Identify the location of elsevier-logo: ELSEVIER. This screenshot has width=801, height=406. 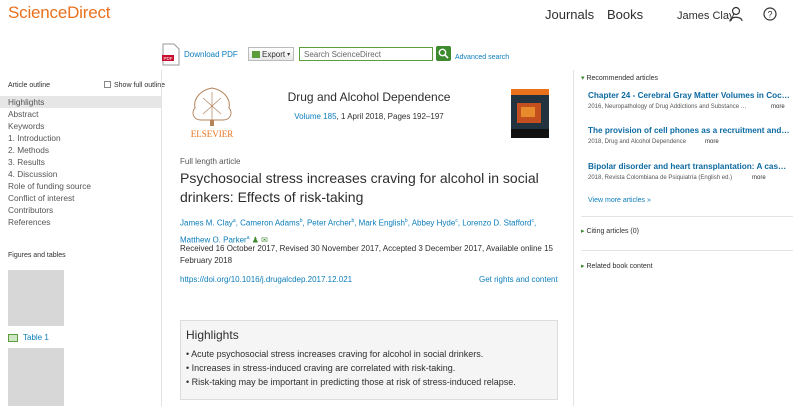
(212, 112).